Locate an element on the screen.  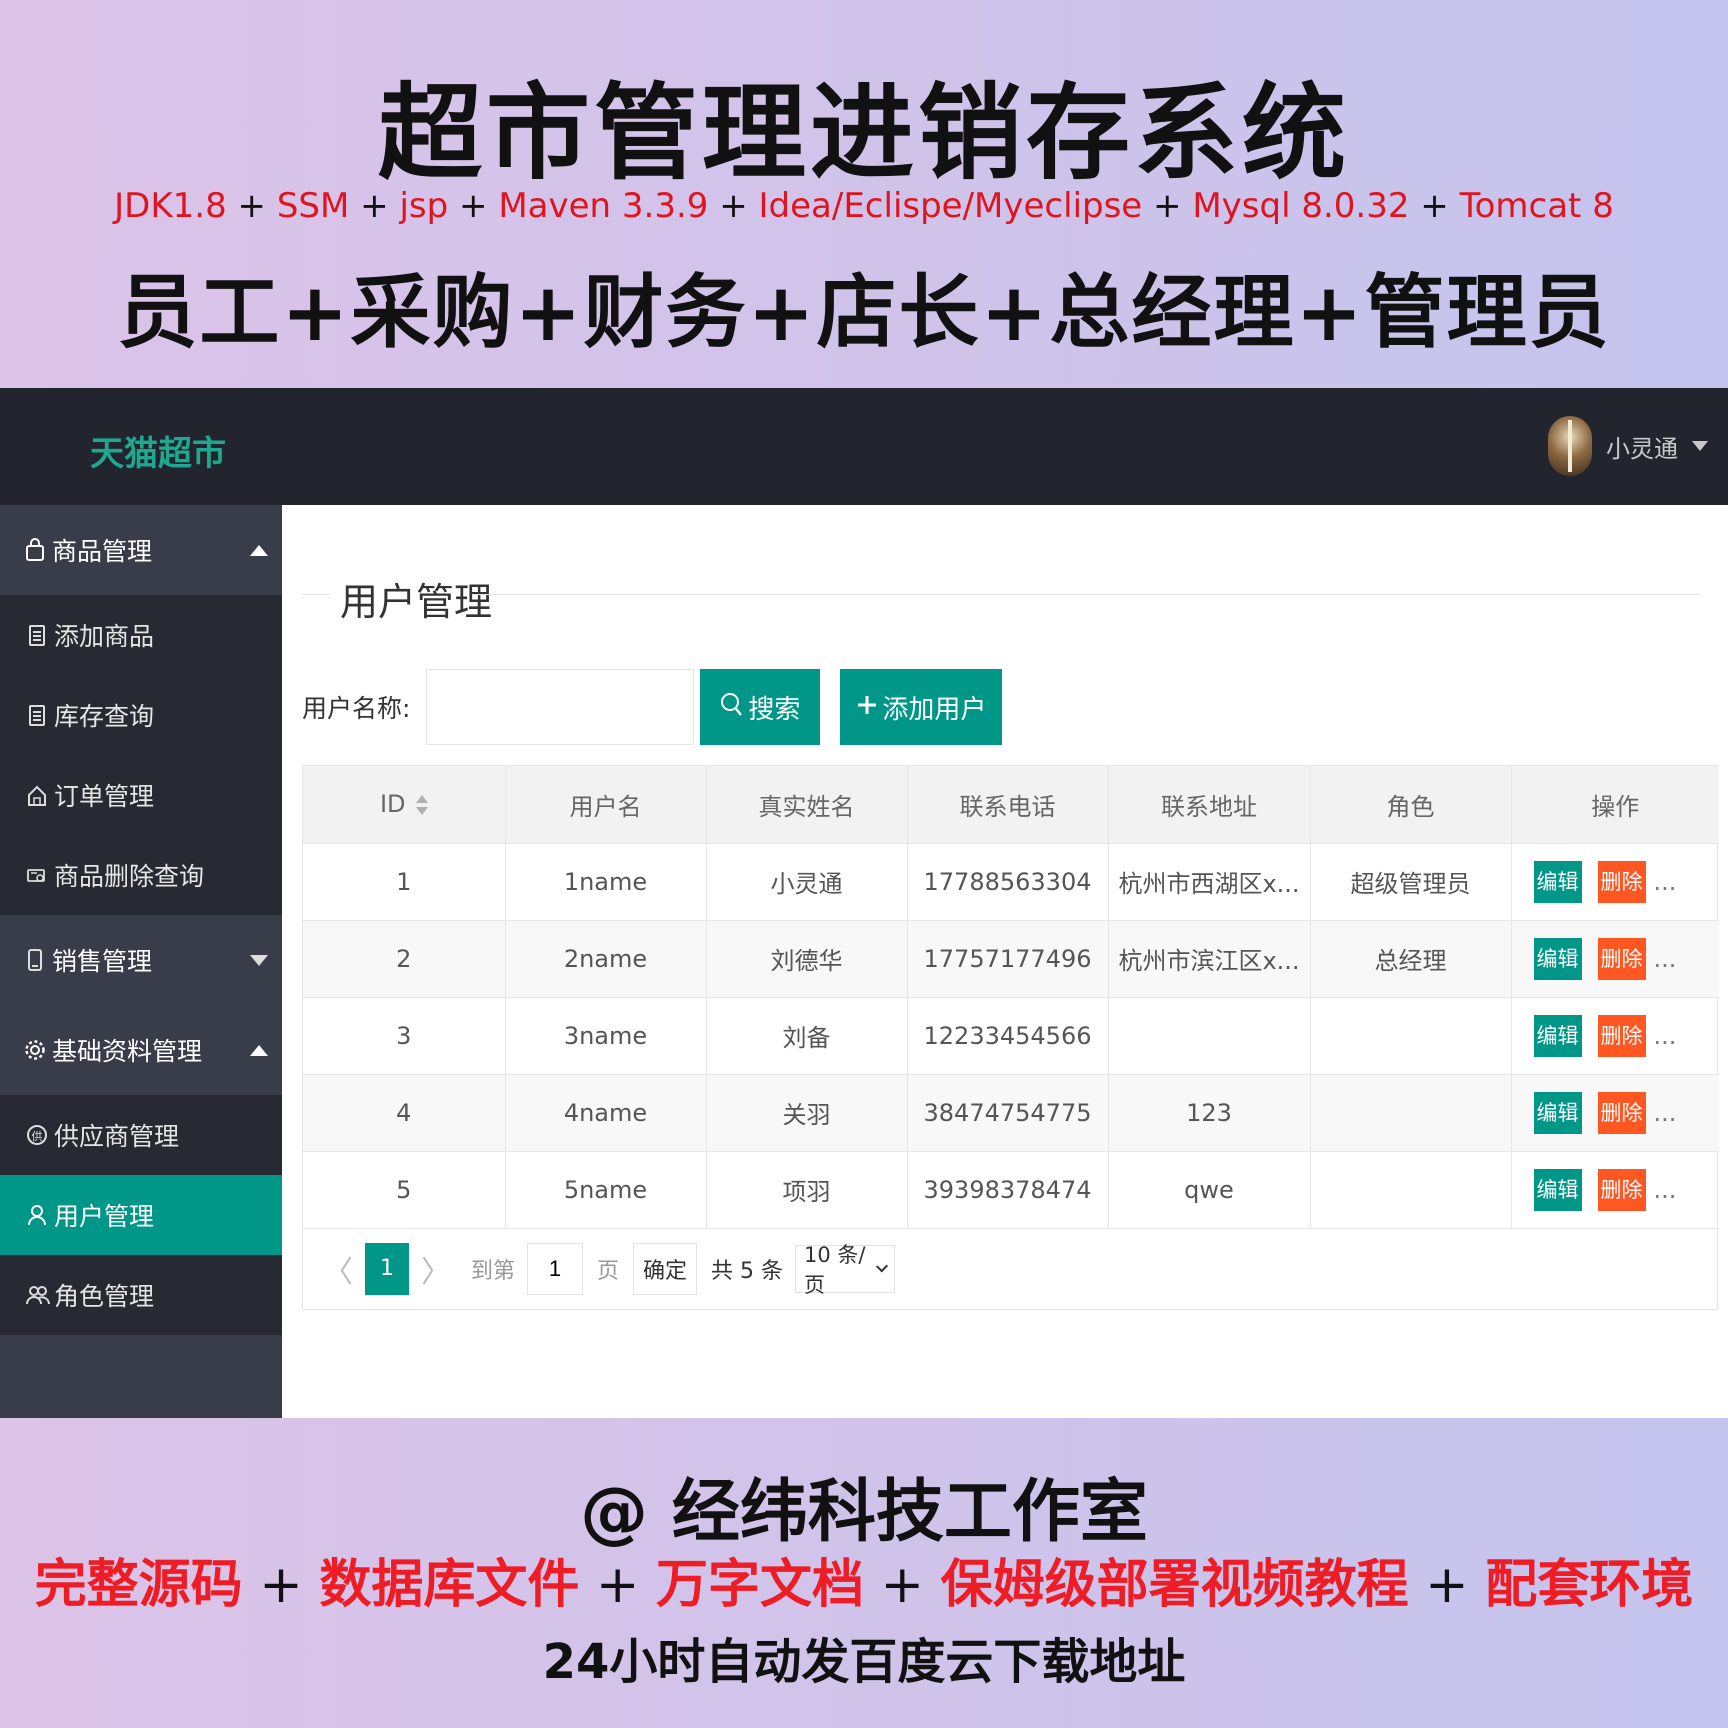
sidebar-group-sales: 销售管理 is located at coordinates (141, 960).